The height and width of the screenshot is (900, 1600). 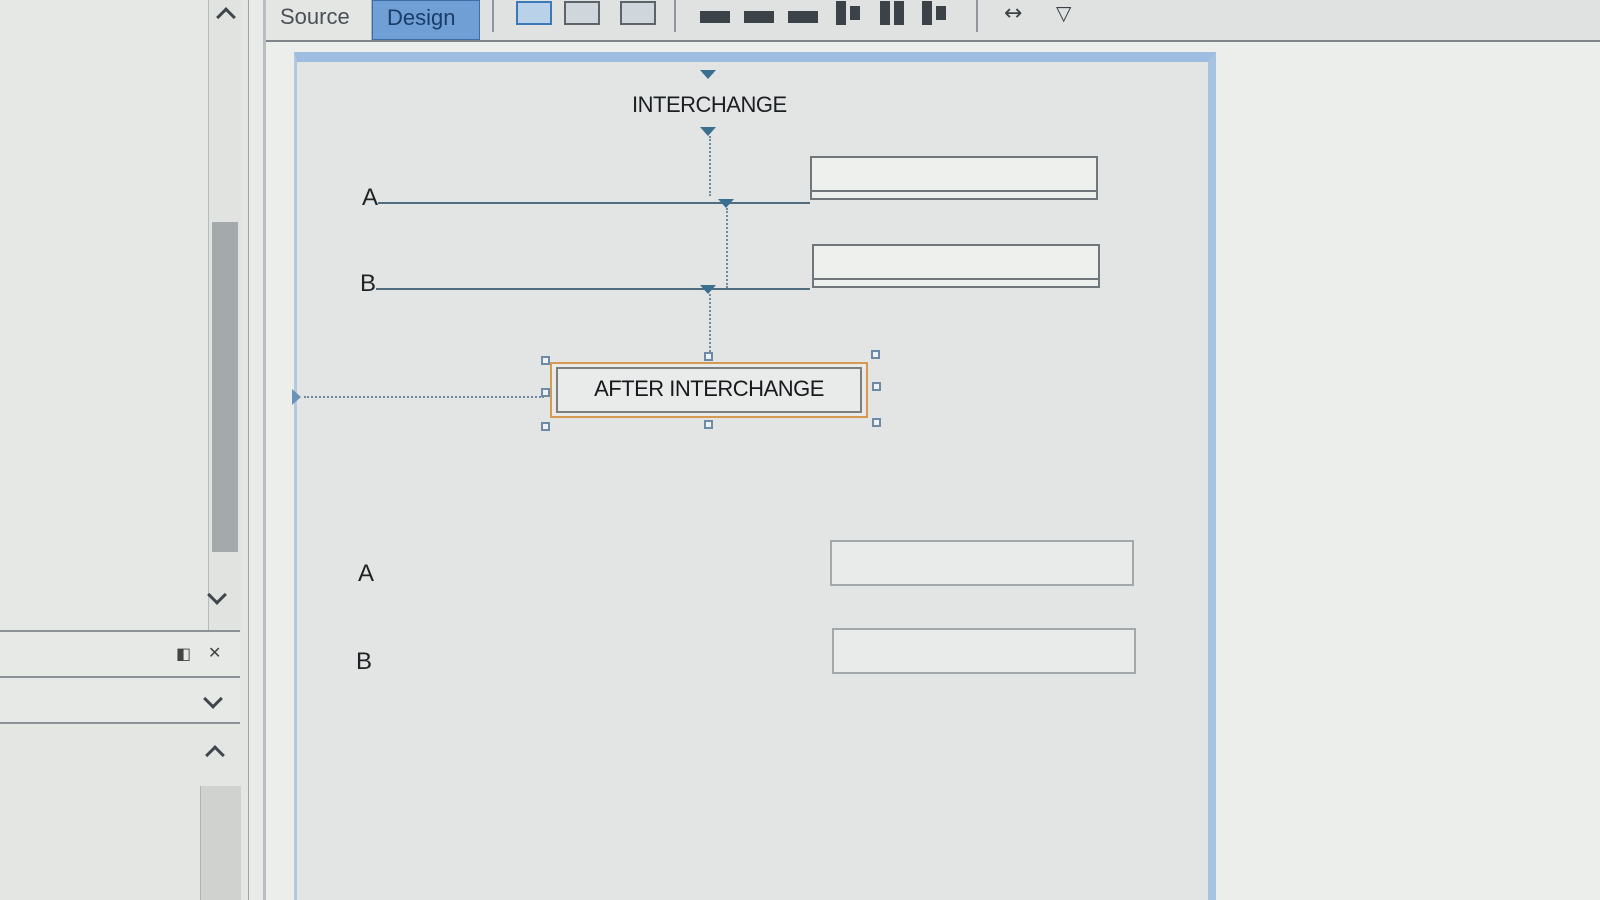 What do you see at coordinates (319, 20) in the screenshot?
I see `tab-source: Source` at bounding box center [319, 20].